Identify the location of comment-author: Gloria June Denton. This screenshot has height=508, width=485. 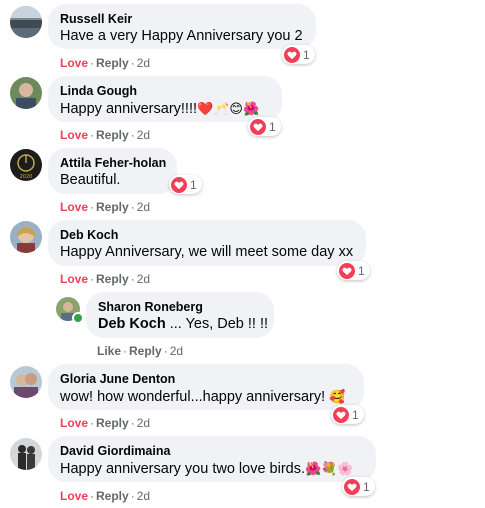
(206, 379).